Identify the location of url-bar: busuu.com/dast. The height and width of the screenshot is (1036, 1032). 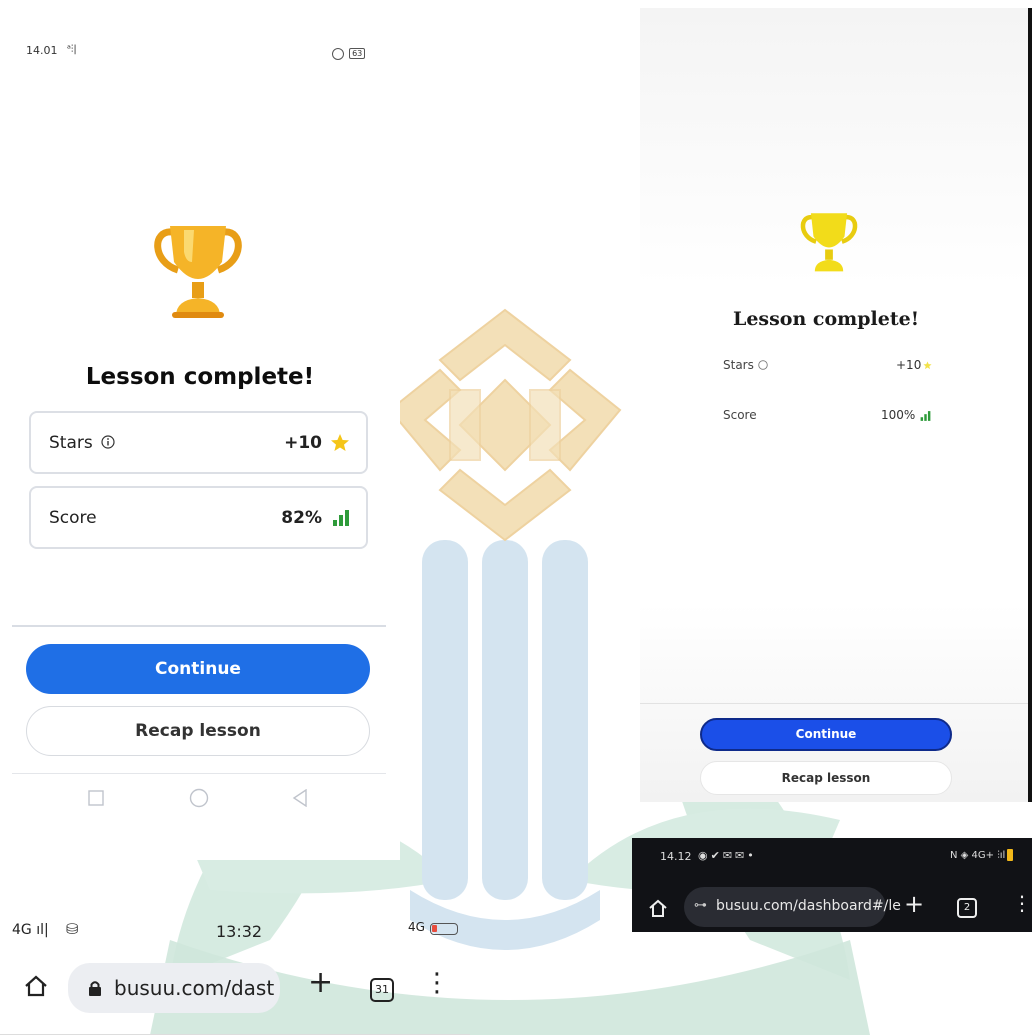
(174, 988).